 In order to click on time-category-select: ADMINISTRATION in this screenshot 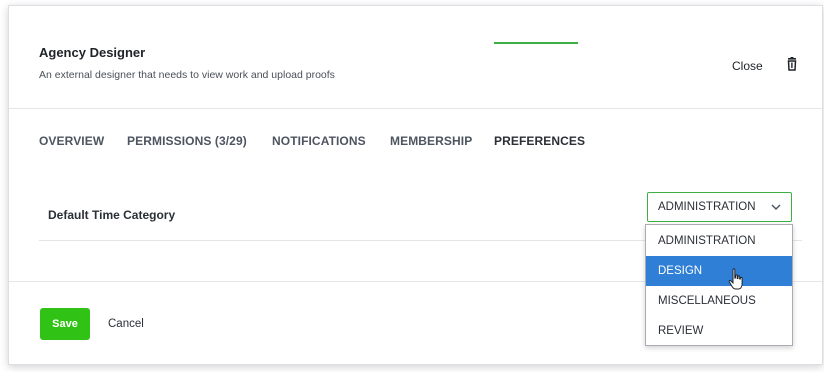, I will do `click(719, 207)`.